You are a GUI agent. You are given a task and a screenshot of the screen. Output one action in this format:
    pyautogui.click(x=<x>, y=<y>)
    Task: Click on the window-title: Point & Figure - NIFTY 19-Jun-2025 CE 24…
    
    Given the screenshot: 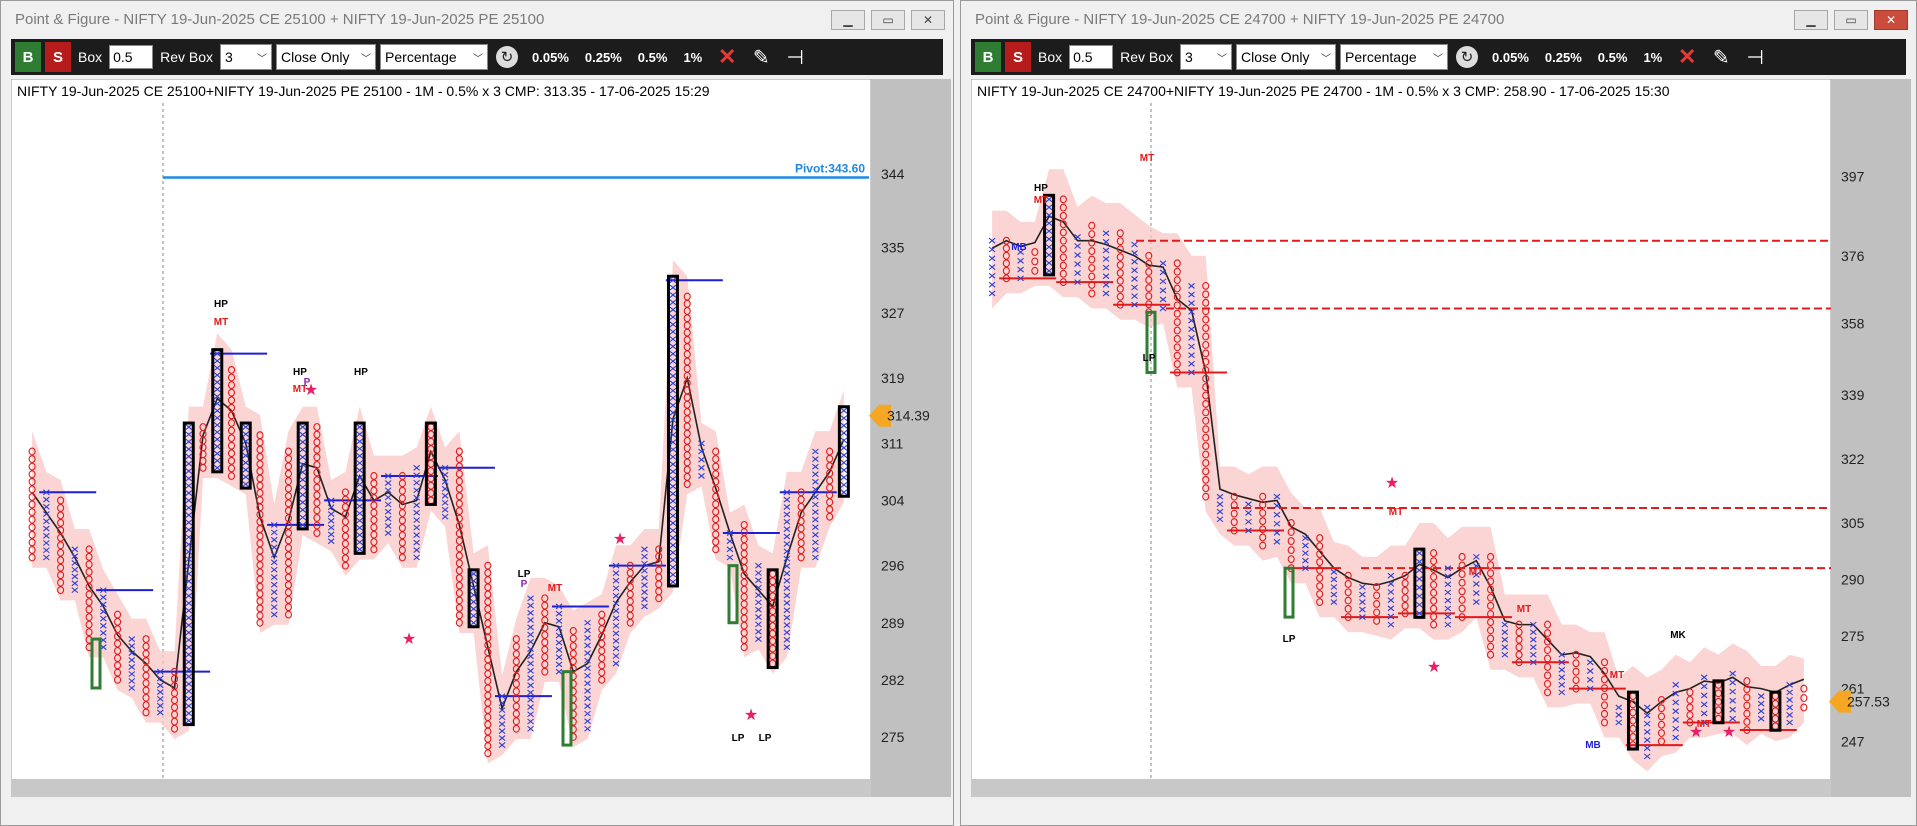 What is the action you would take?
    pyautogui.click(x=1240, y=19)
    